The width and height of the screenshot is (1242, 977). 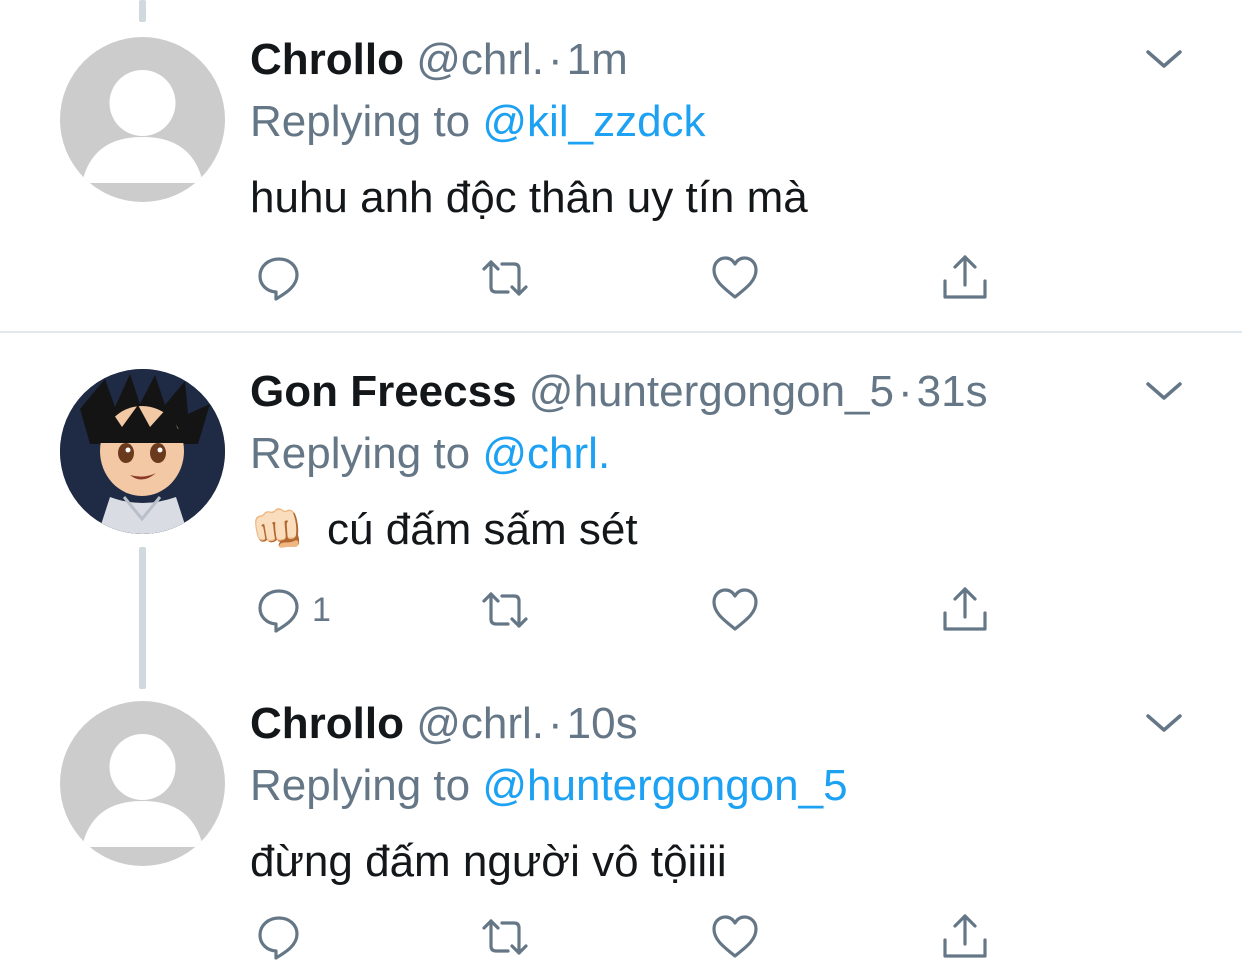 I want to click on tweet-header: Gon Freecss @huntergongon_5·31s, so click(x=619, y=392).